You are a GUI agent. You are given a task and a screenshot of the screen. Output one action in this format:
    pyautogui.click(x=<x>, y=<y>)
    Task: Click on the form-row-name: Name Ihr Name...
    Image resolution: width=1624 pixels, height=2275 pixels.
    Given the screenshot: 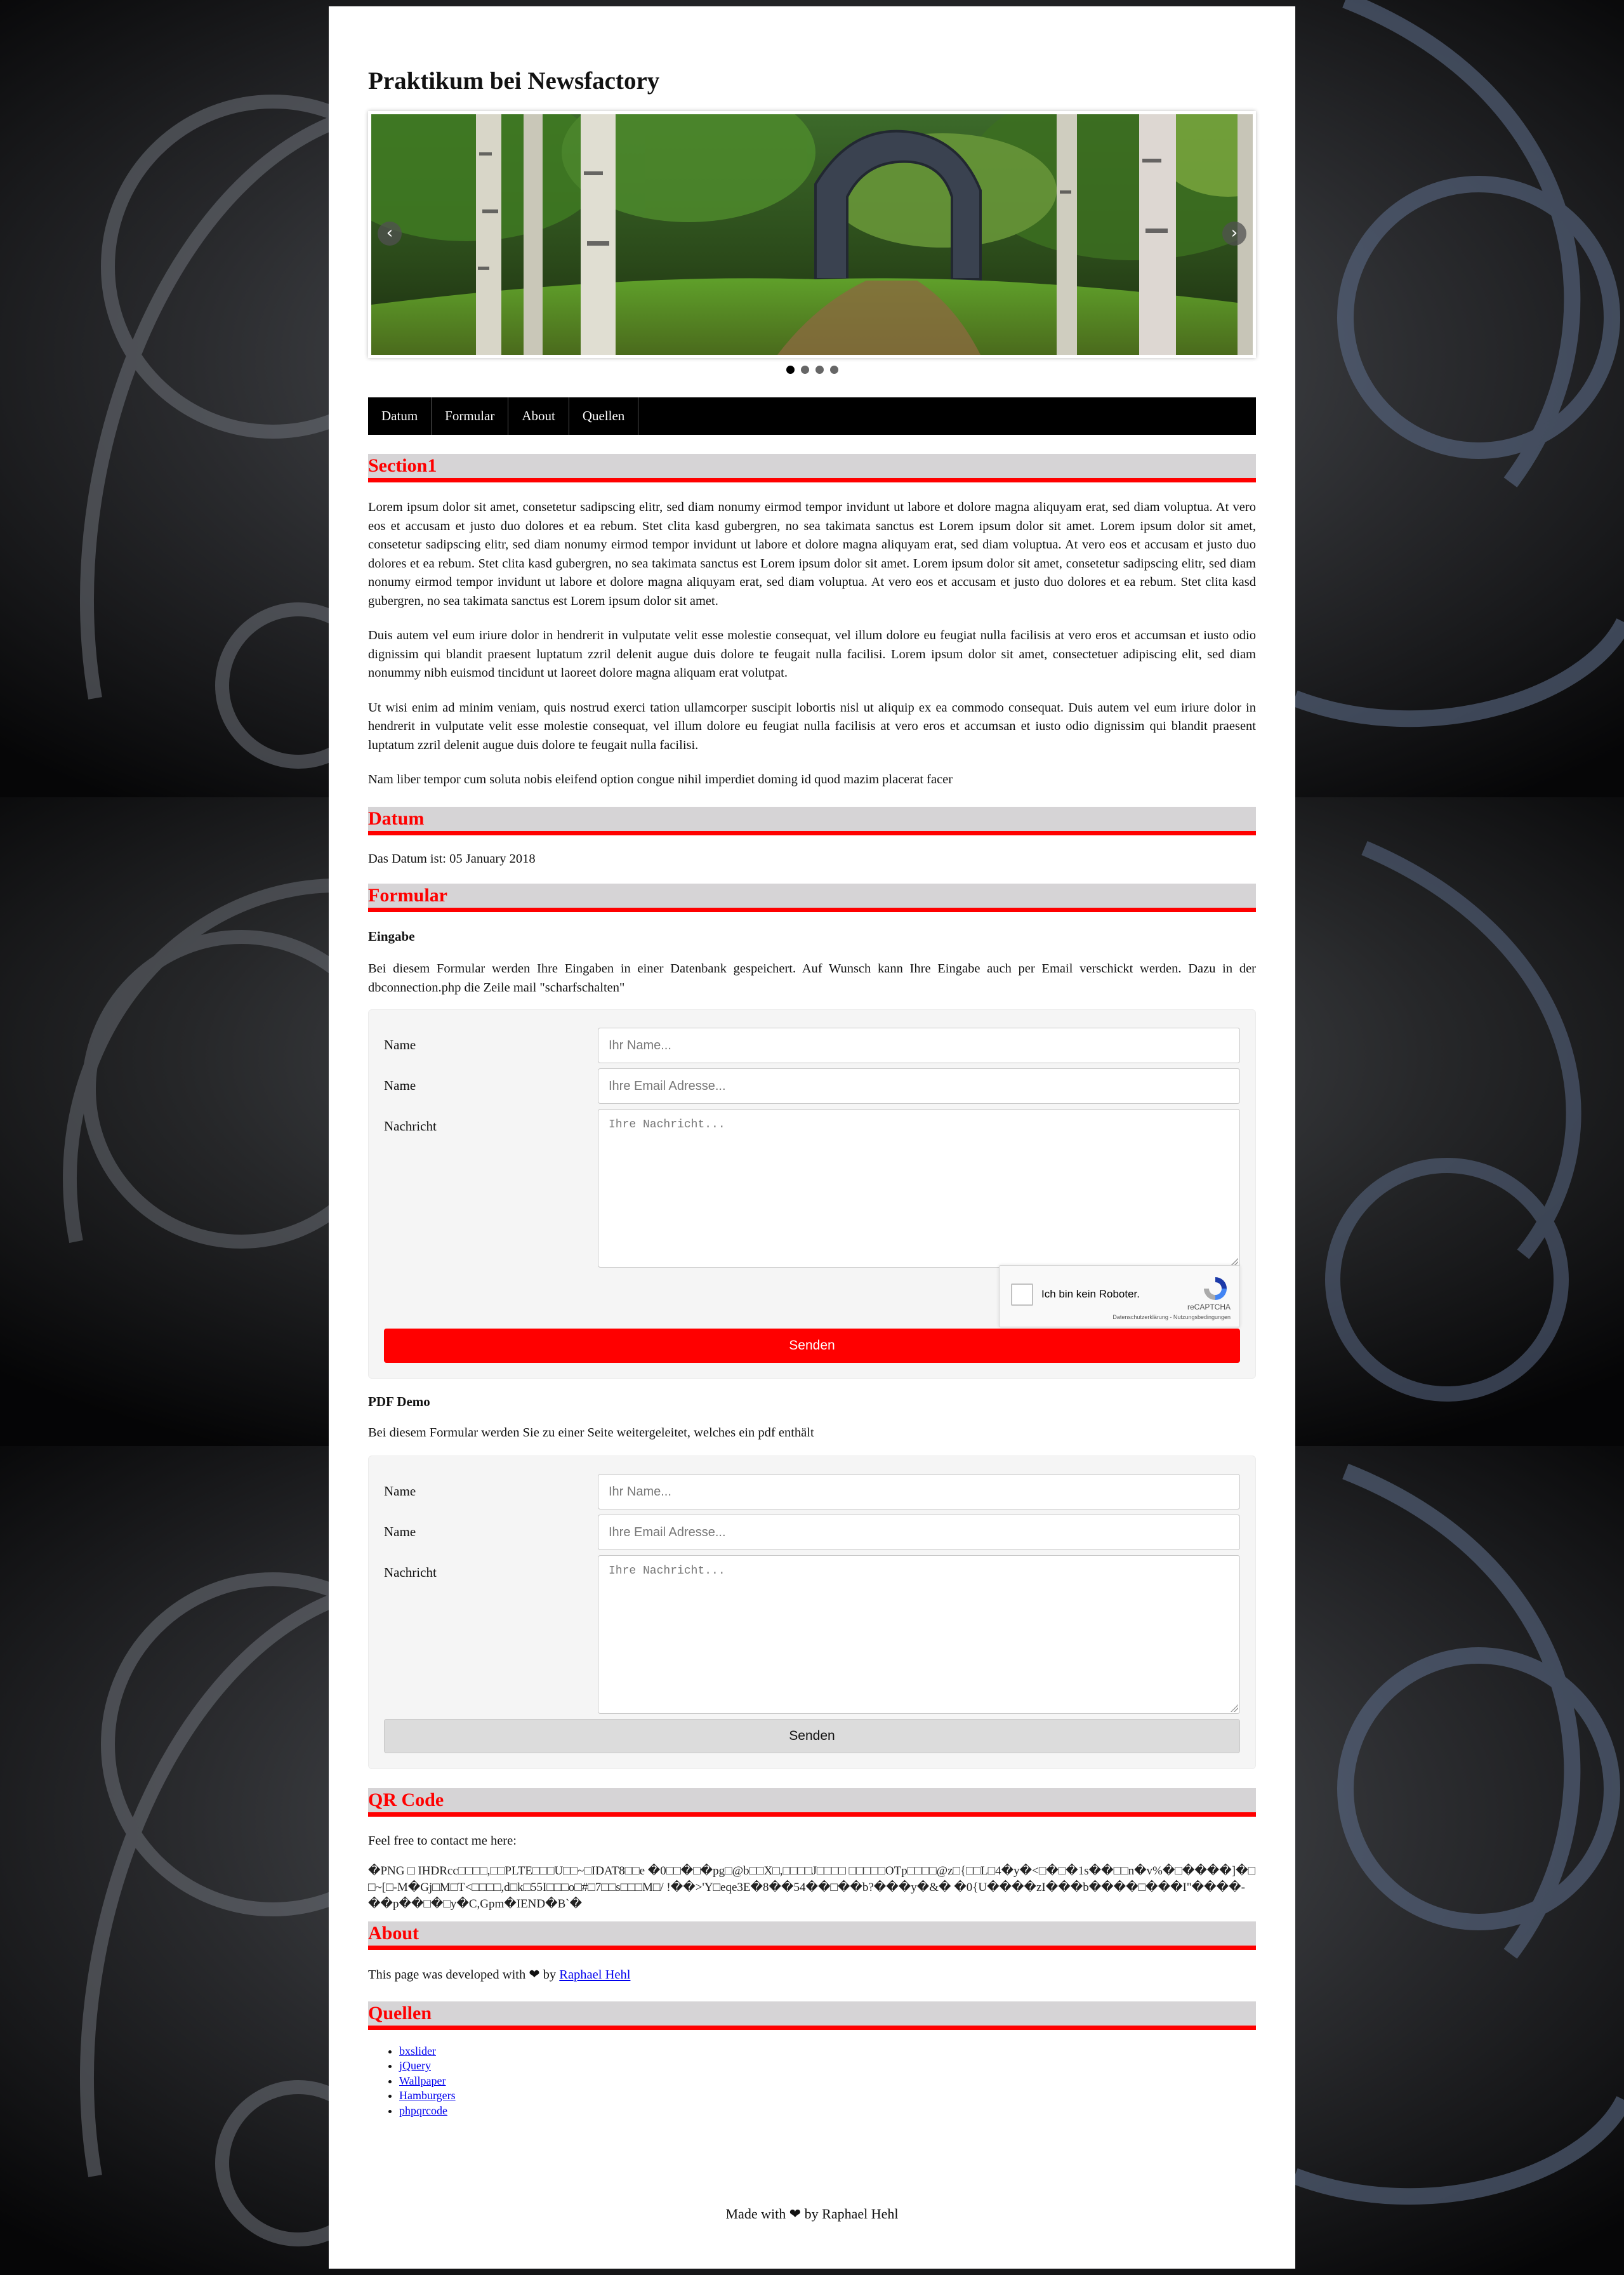 What is the action you would take?
    pyautogui.click(x=812, y=1045)
    